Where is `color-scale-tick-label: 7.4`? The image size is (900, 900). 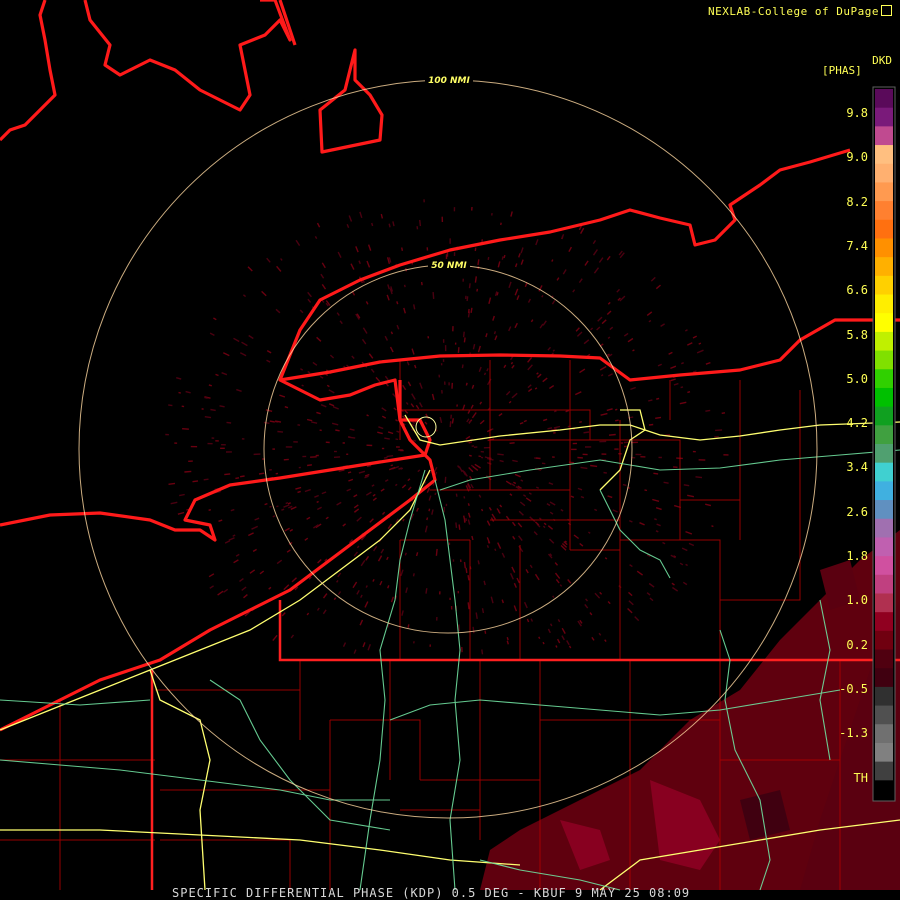
color-scale-tick-label: 7.4 is located at coordinates (857, 245).